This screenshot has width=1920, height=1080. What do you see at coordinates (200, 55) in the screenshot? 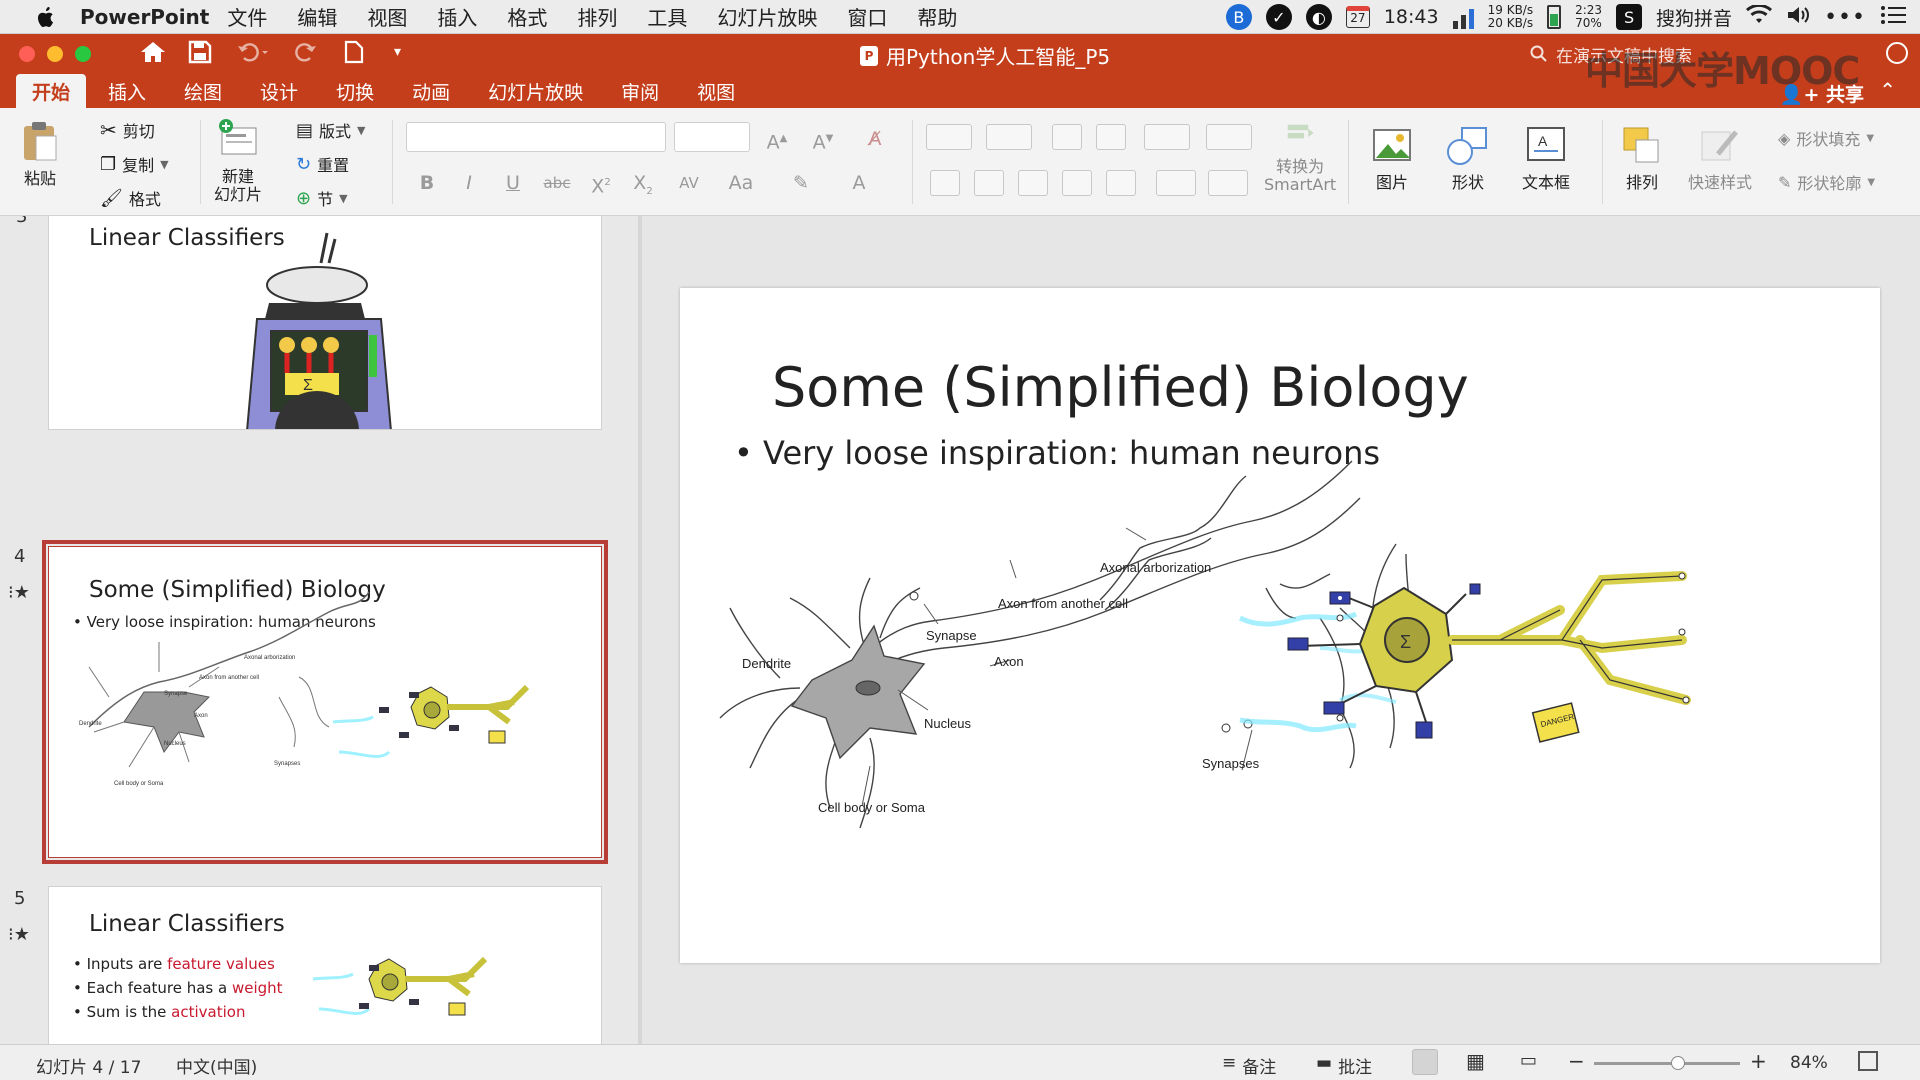
I see `save-icon` at bounding box center [200, 55].